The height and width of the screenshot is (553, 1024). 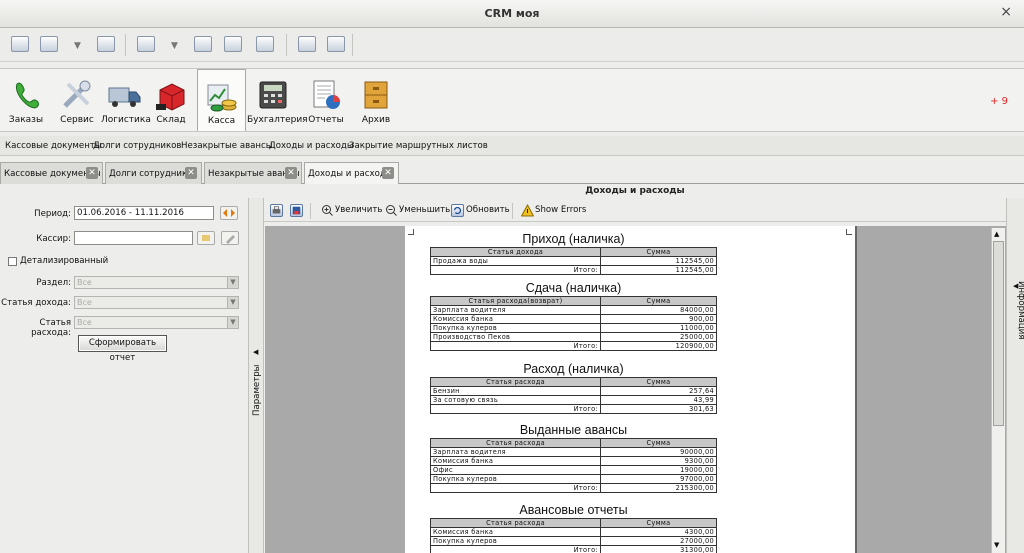 I want to click on tab-nezakrytye: Незакрытые авансы ✕, so click(x=253, y=173).